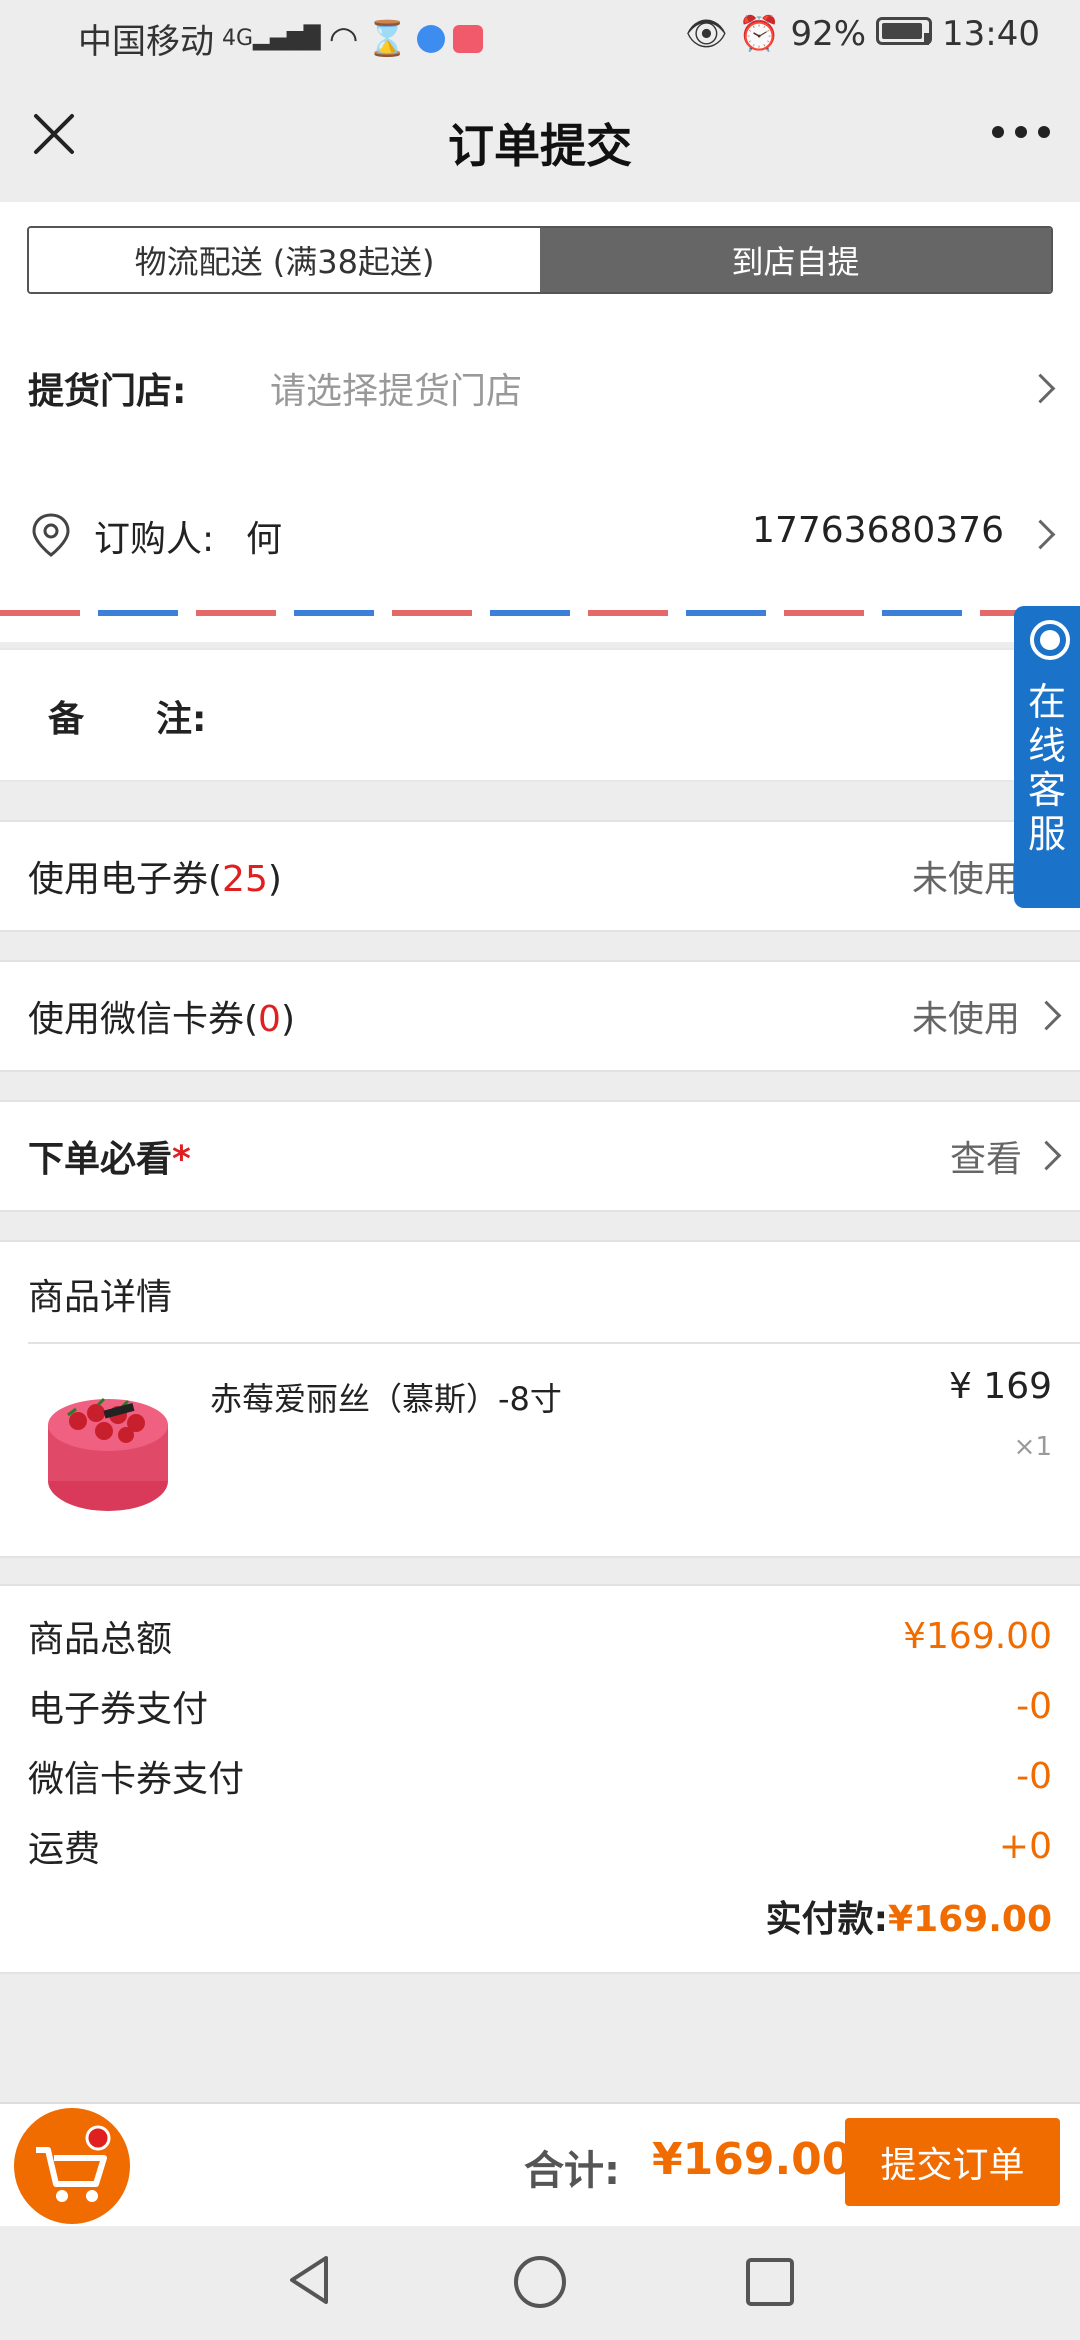  What do you see at coordinates (386, 1399) in the screenshot?
I see `goods-name: 赤莓爱丽丝（慕斯）-8寸` at bounding box center [386, 1399].